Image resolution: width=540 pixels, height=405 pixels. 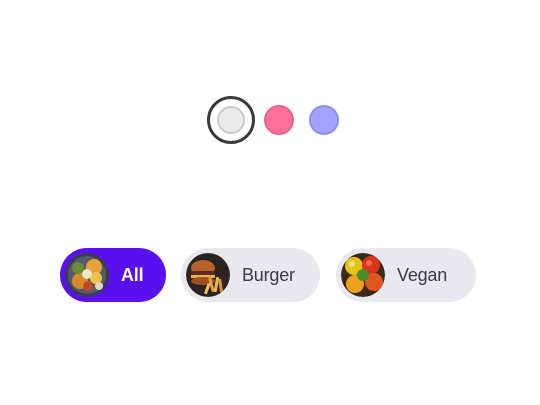 I want to click on theme-swatch-neutral, so click(x=231, y=120).